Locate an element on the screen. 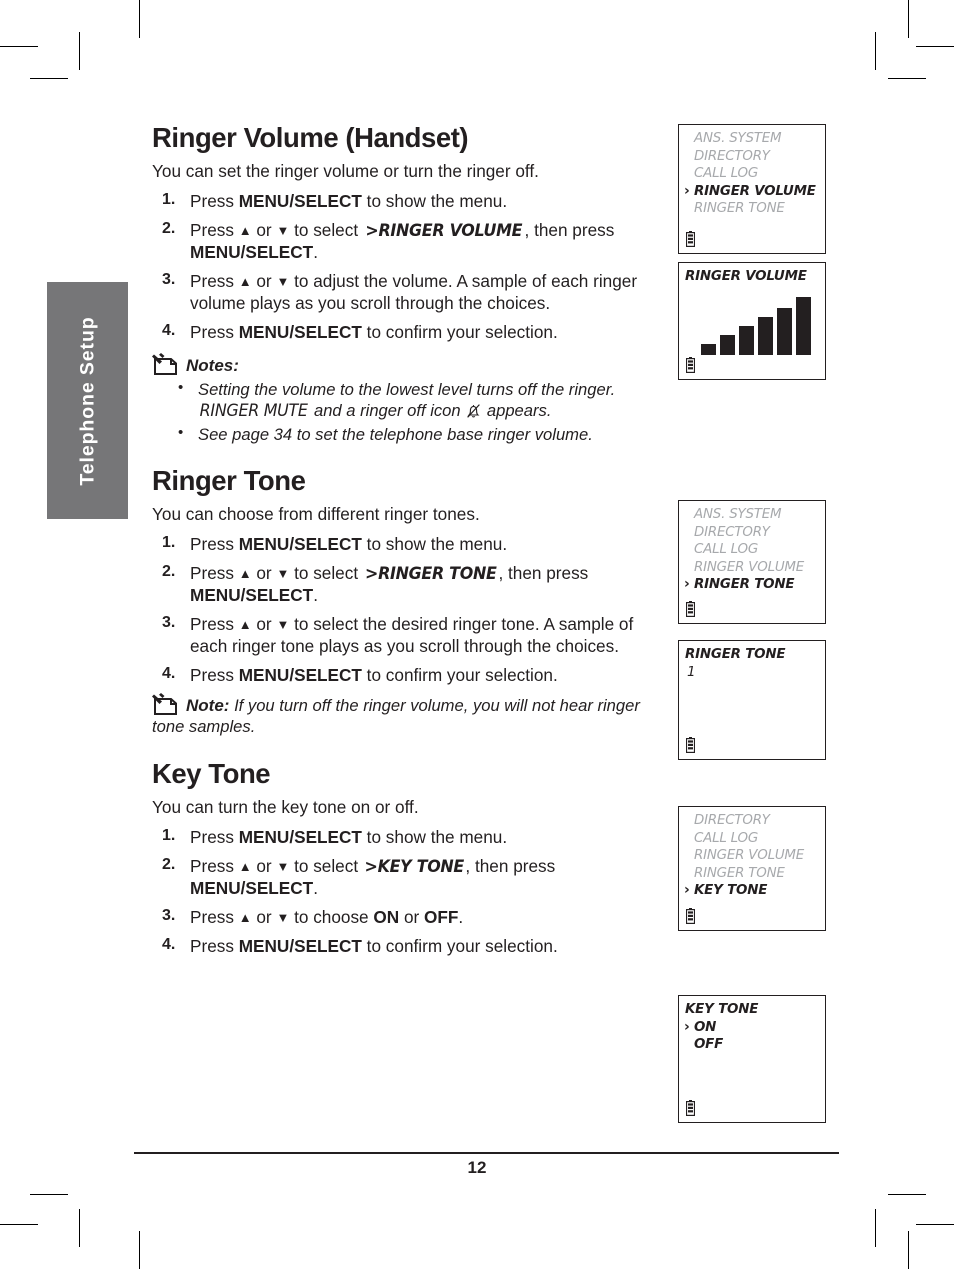 The image size is (954, 1274). lcd-status-reference: RINGER MUTE is located at coordinates (253, 411).